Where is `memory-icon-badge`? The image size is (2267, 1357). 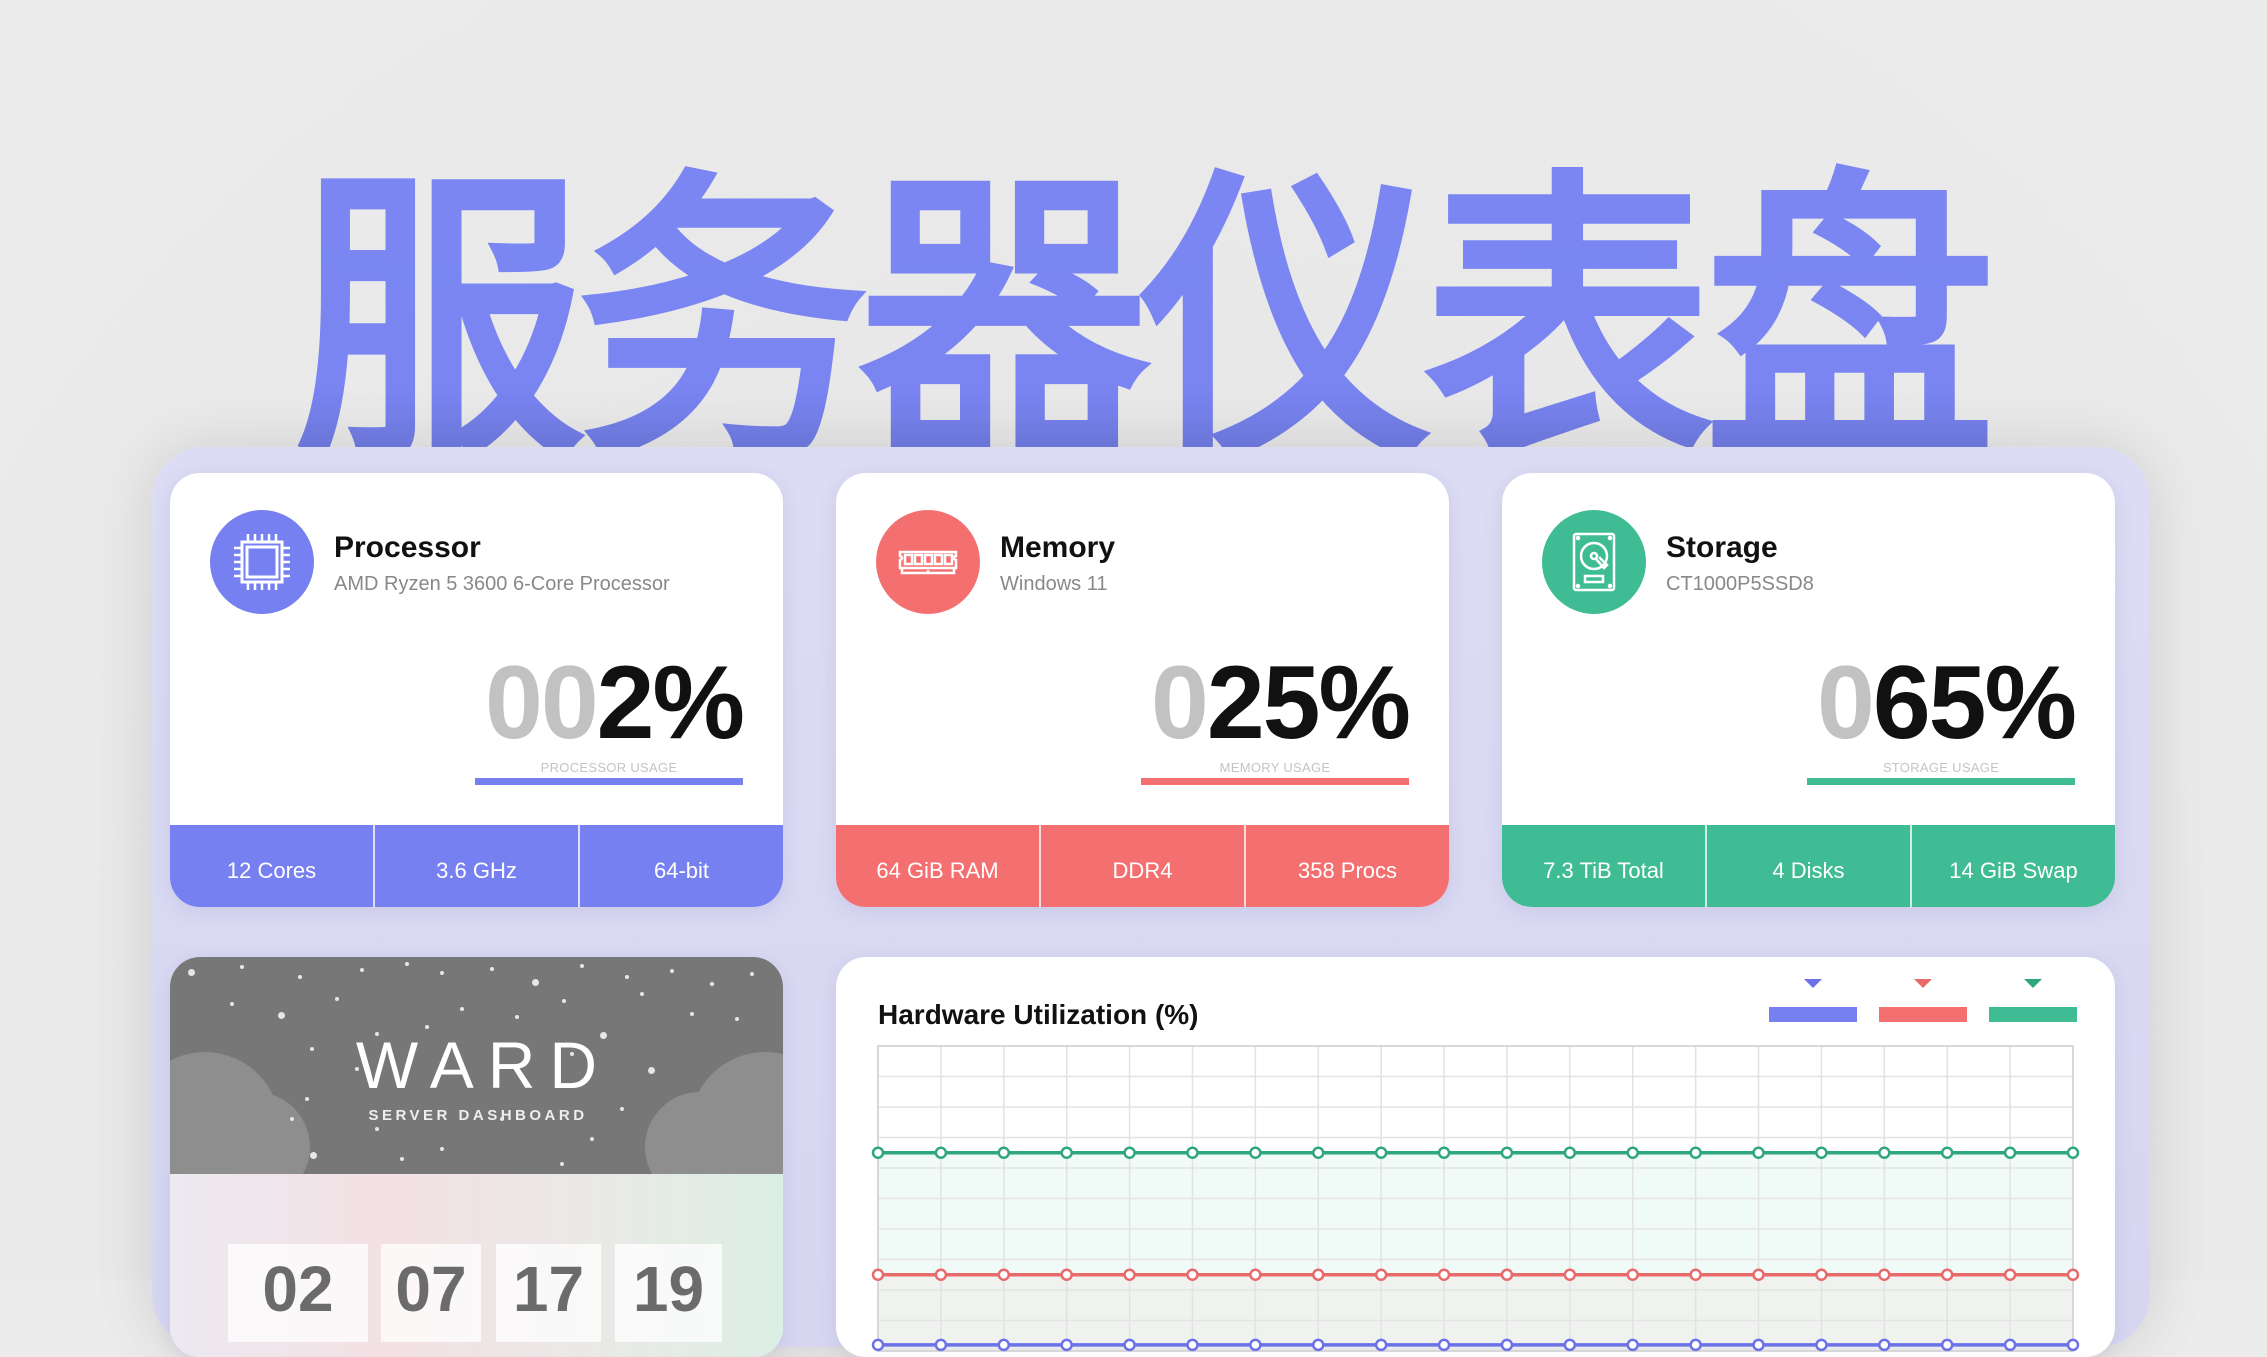 memory-icon-badge is located at coordinates (928, 562).